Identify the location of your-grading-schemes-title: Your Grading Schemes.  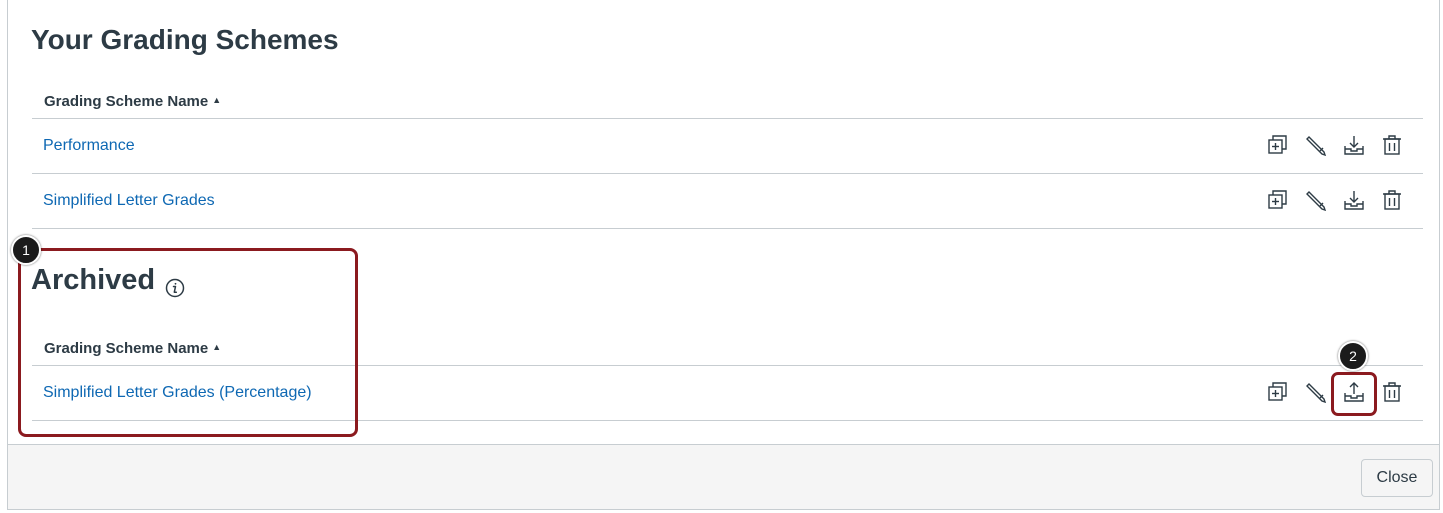
(185, 39).